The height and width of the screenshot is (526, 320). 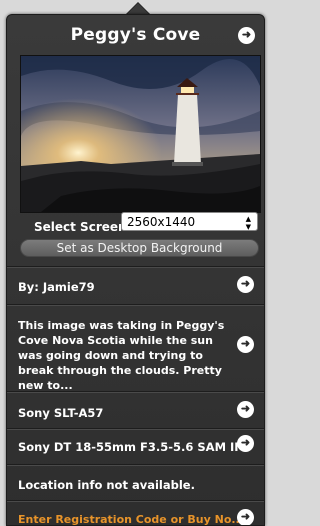 What do you see at coordinates (128, 447) in the screenshot?
I see `lens-model: Sony DT 18-55mm F3.5-5.6 SAM II` at bounding box center [128, 447].